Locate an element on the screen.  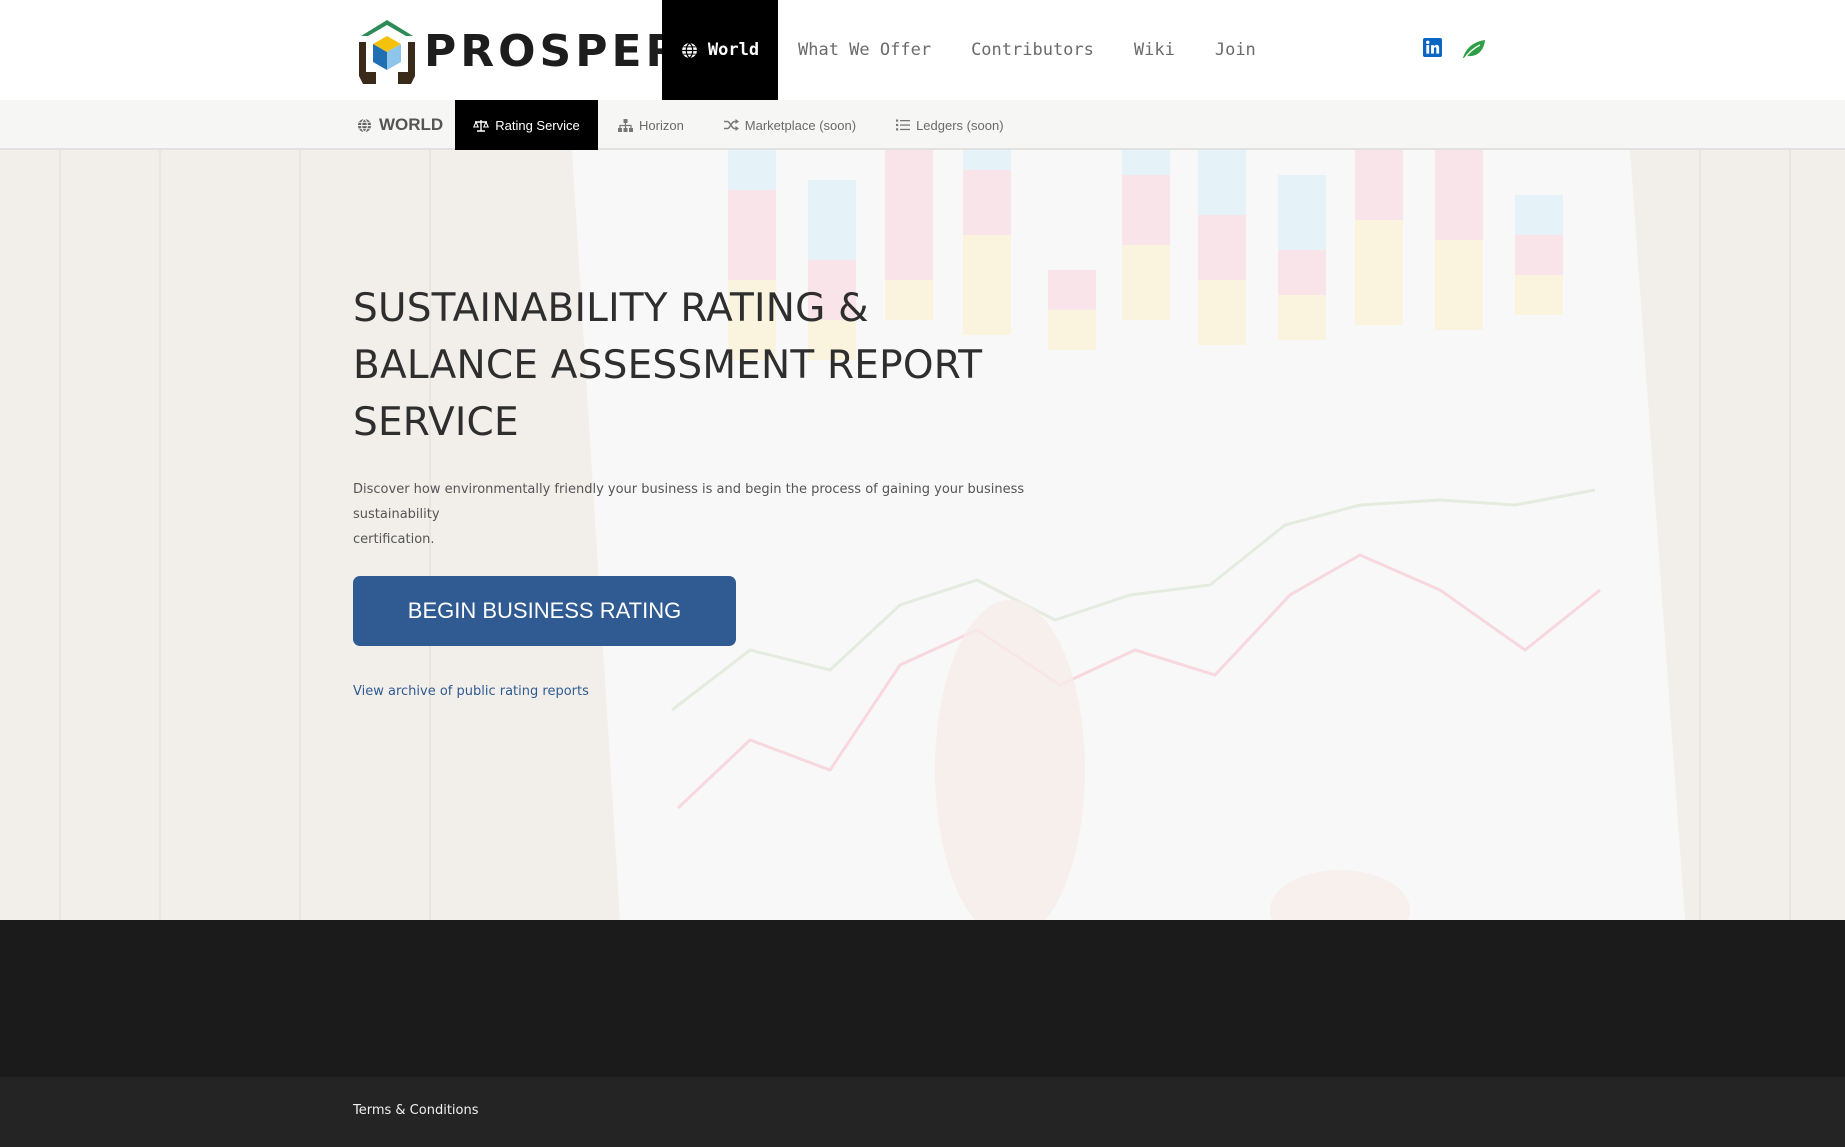
nav-item-world-label: World is located at coordinates (733, 50).